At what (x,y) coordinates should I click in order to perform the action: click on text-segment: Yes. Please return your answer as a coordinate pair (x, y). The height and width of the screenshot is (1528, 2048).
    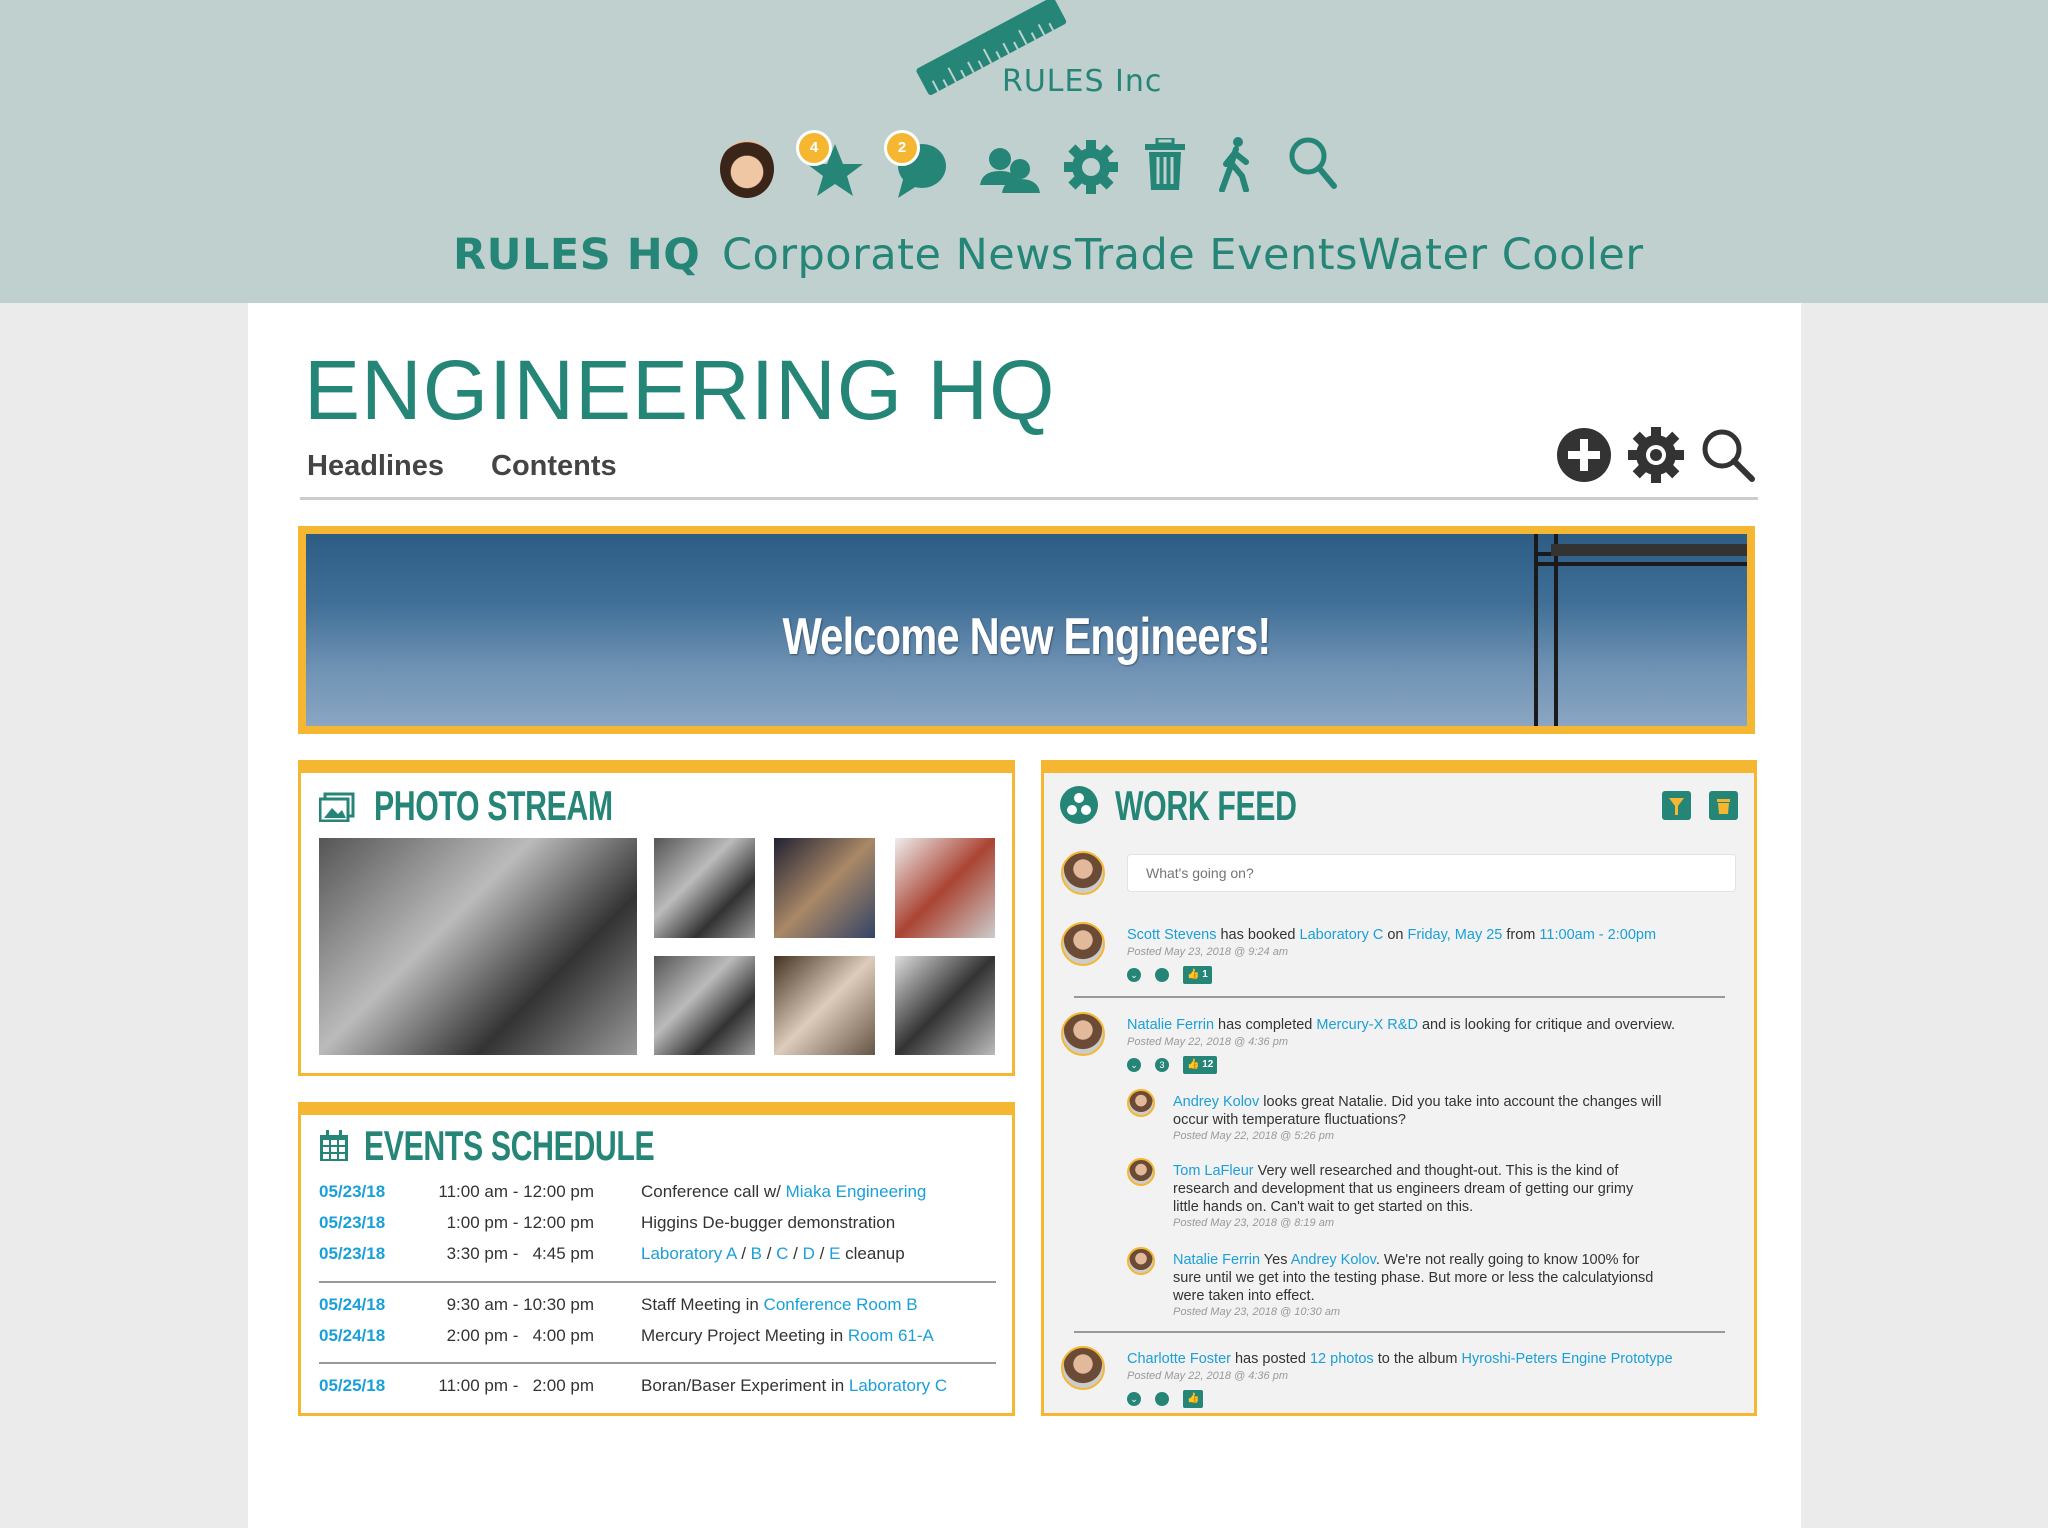
    Looking at the image, I should click on (1275, 1260).